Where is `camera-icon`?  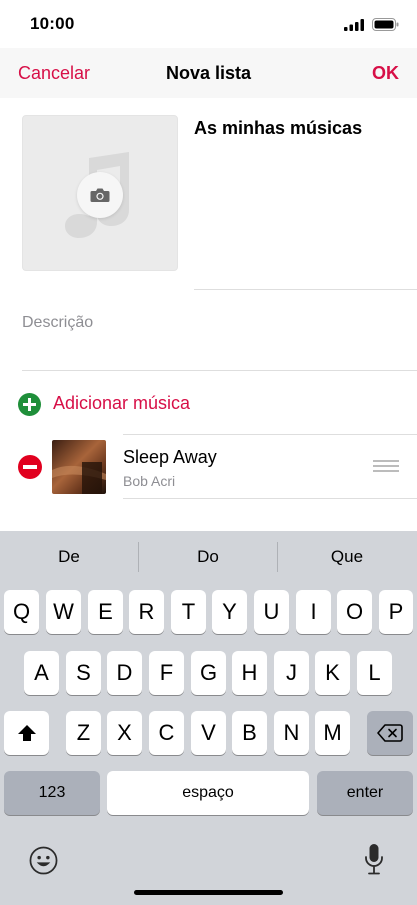
camera-icon is located at coordinates (100, 195).